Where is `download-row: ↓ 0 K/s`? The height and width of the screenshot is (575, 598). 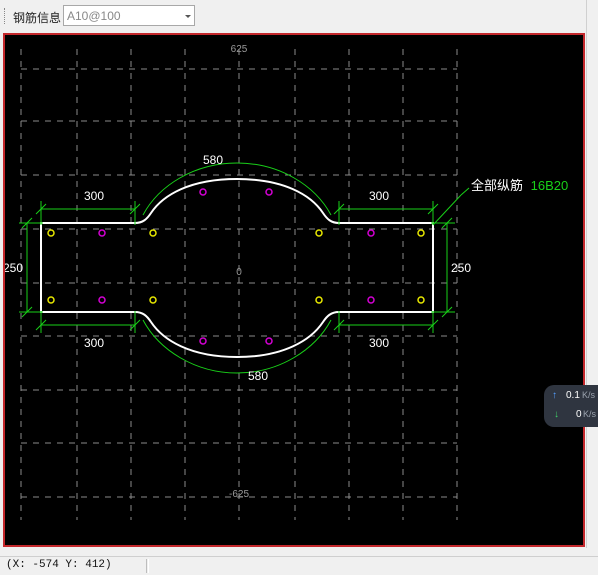
download-row: ↓ 0 K/s is located at coordinates (571, 416).